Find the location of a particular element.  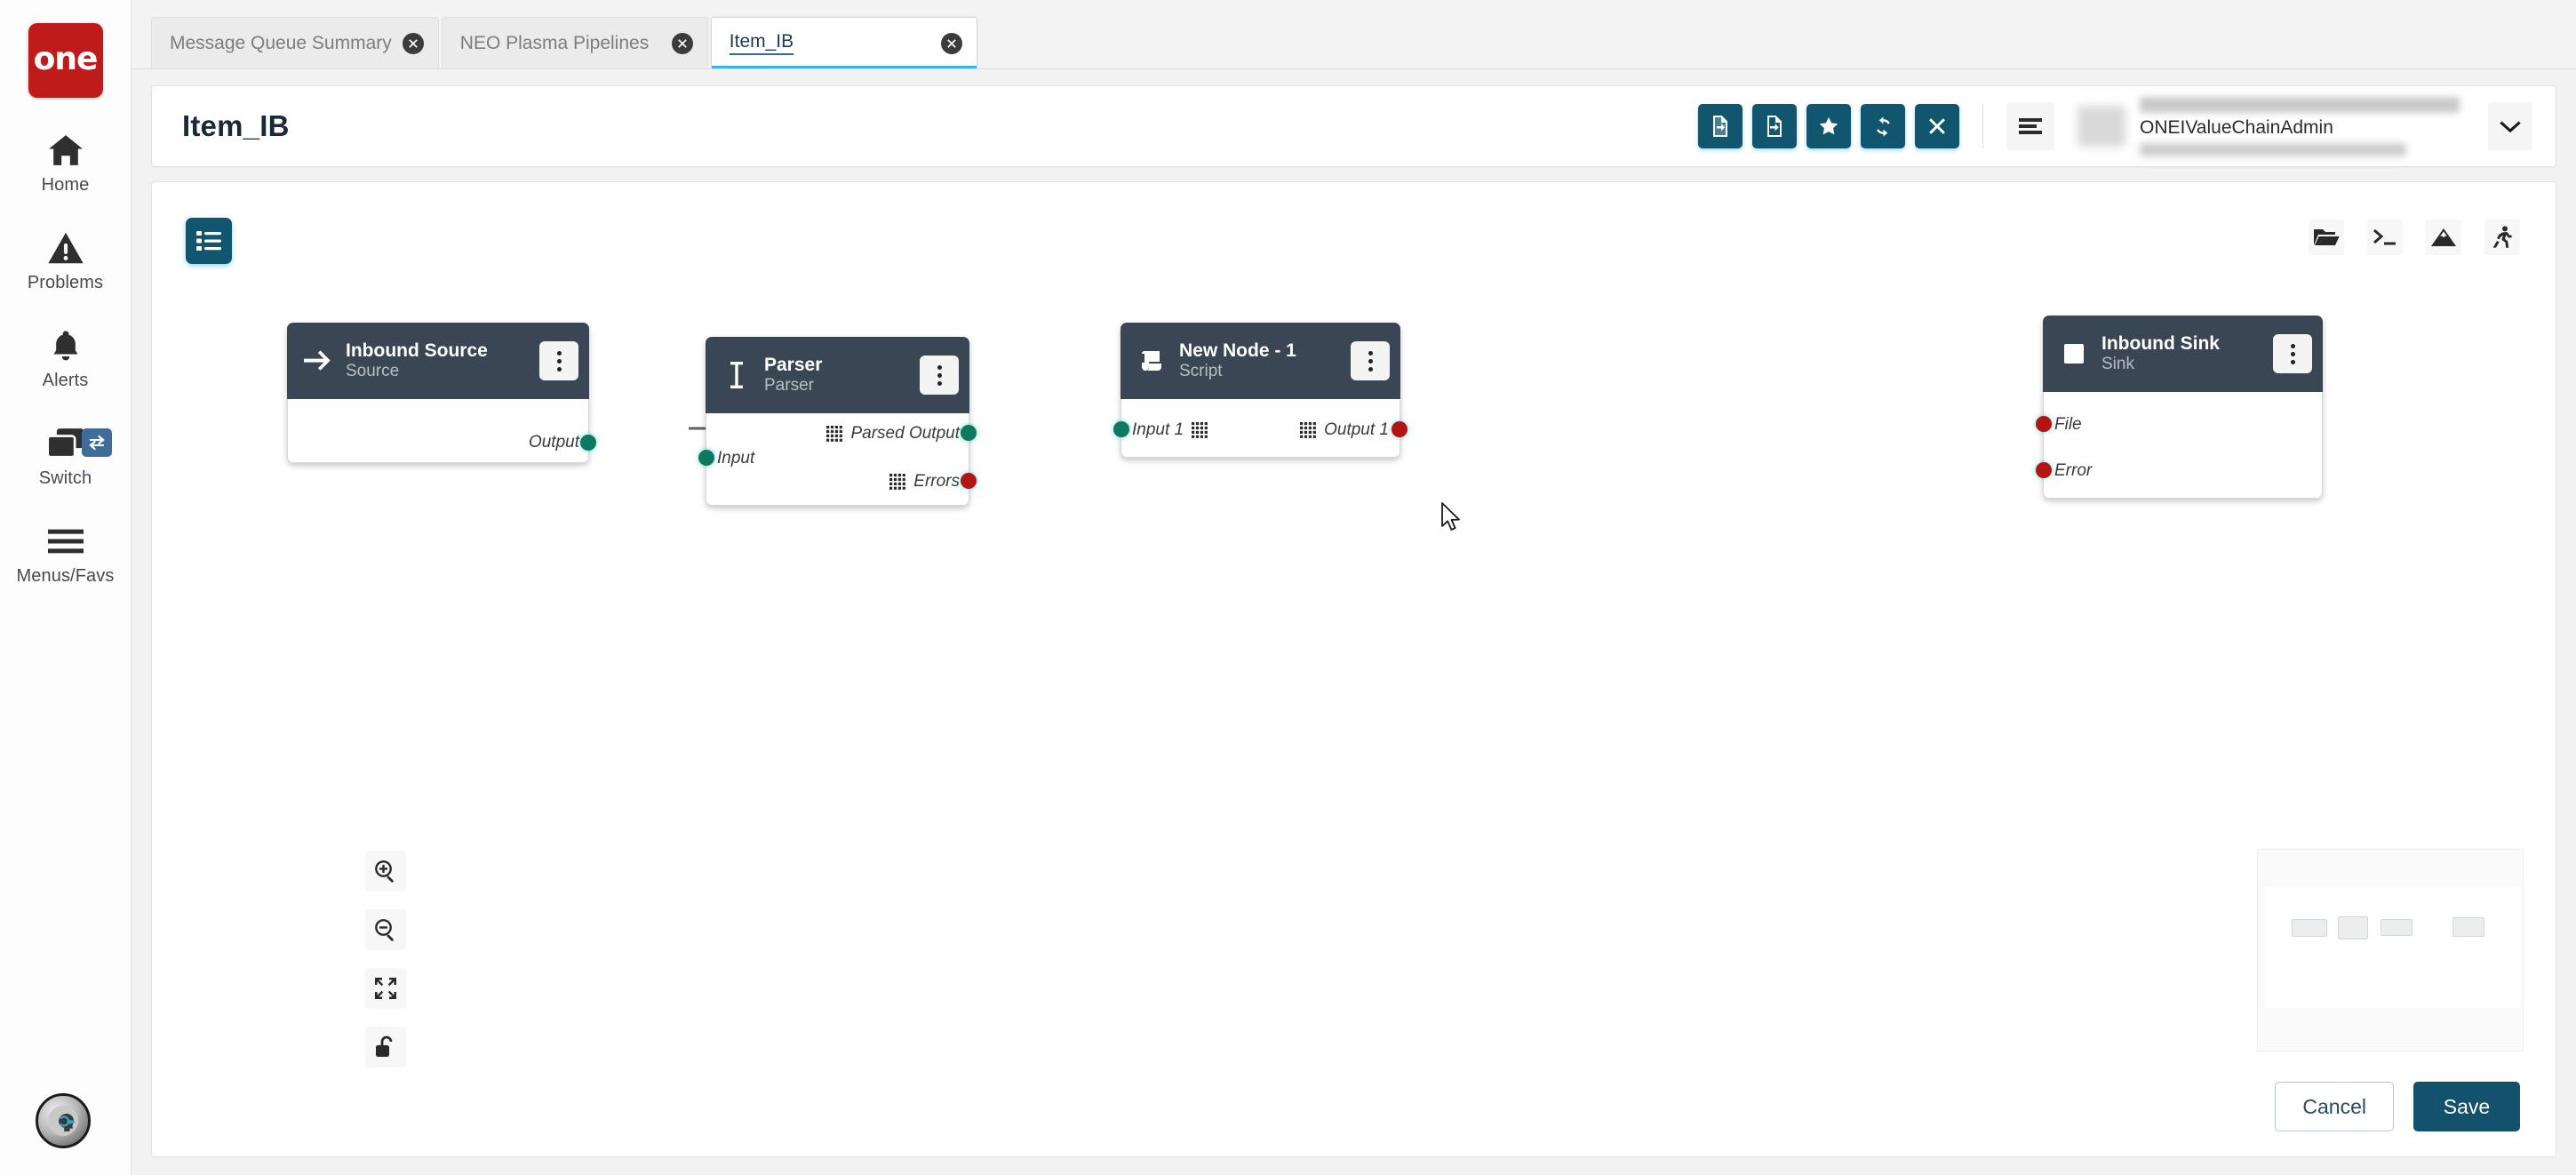

tab-neo-plasma-pipelines: NEO Plasma Pipelines is located at coordinates (574, 42).